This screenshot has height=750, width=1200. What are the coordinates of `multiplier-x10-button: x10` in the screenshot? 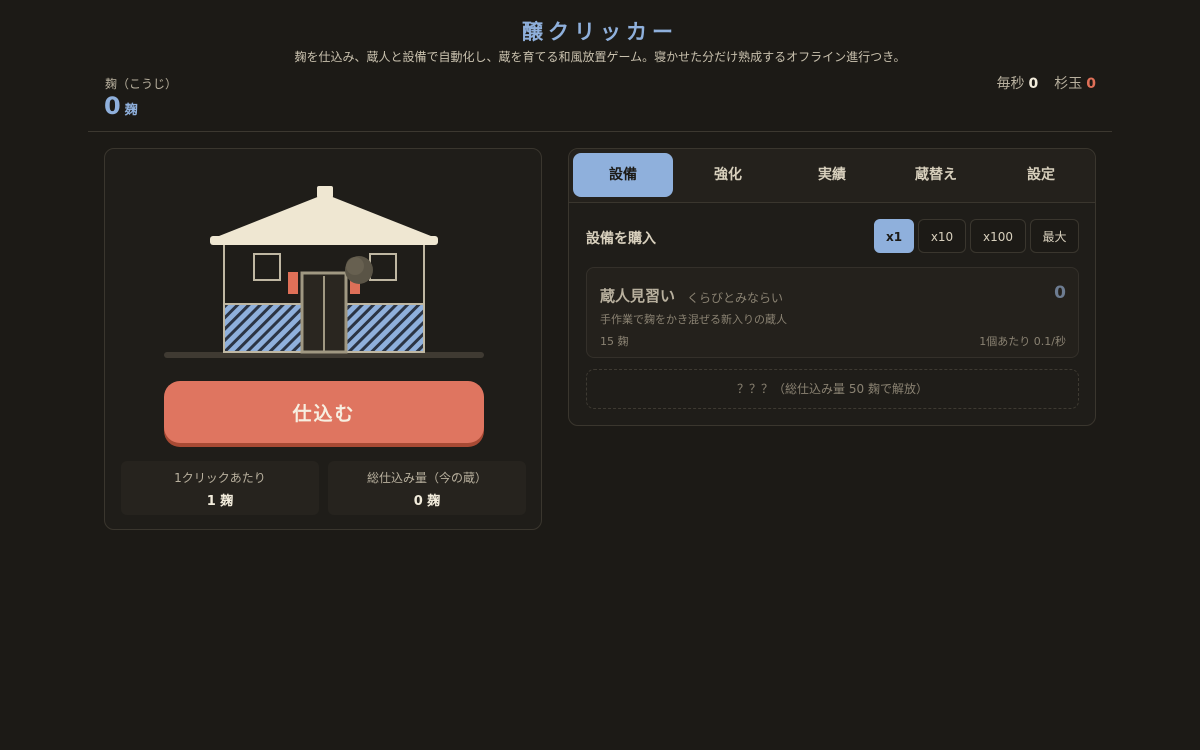 It's located at (942, 236).